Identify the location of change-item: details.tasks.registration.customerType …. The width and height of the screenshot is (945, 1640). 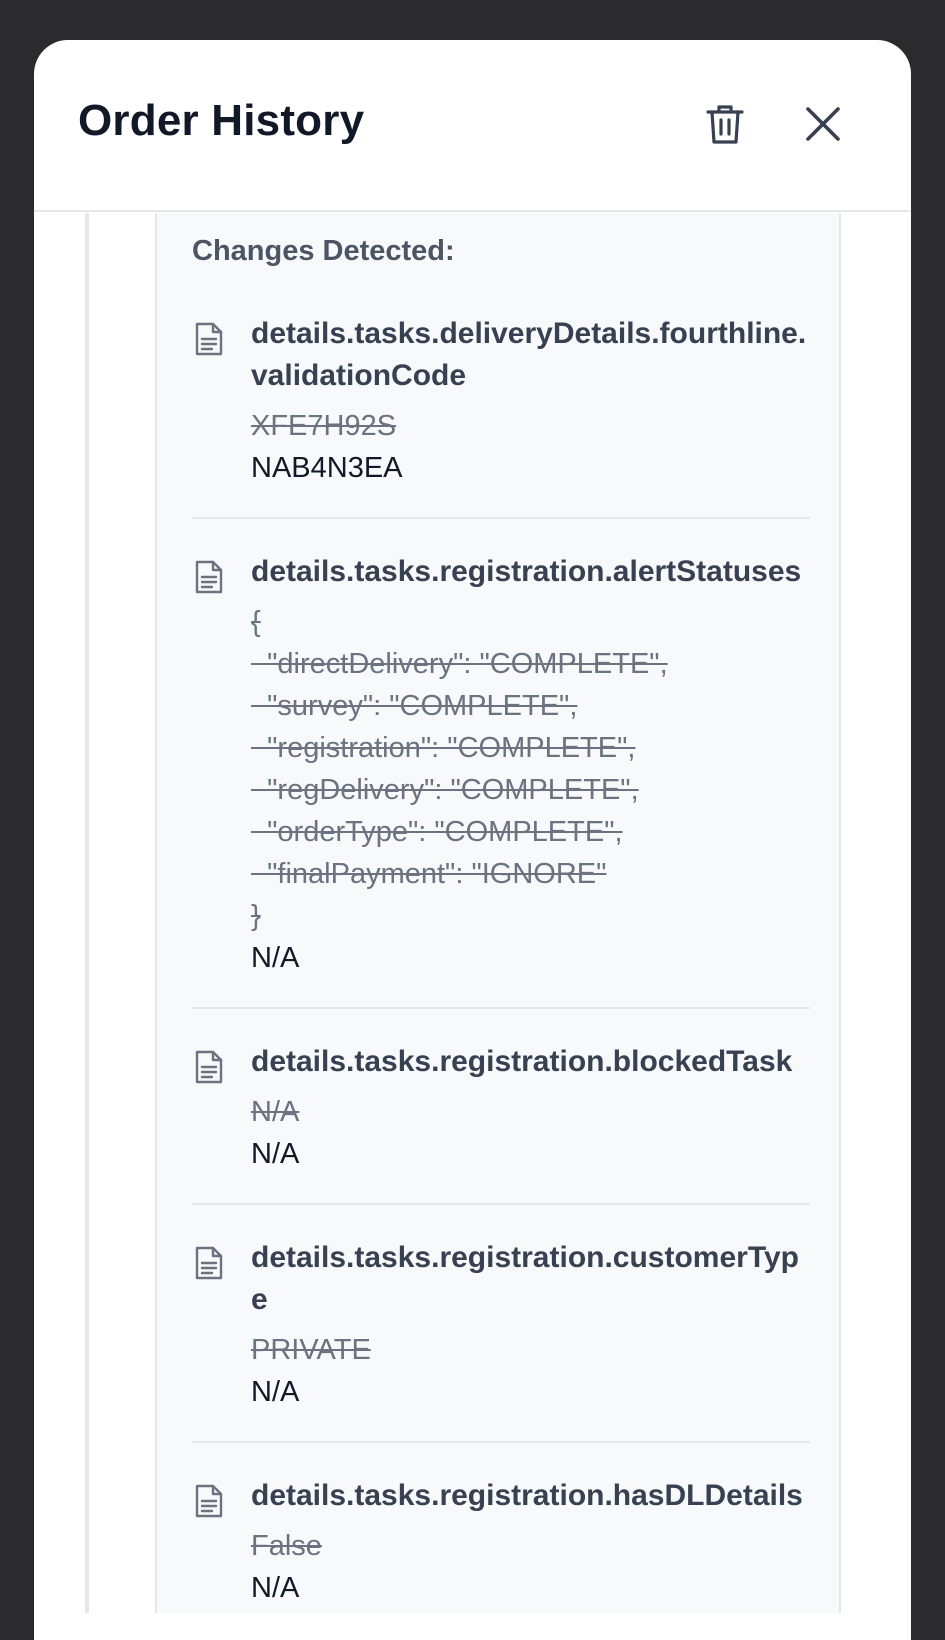
(501, 1339).